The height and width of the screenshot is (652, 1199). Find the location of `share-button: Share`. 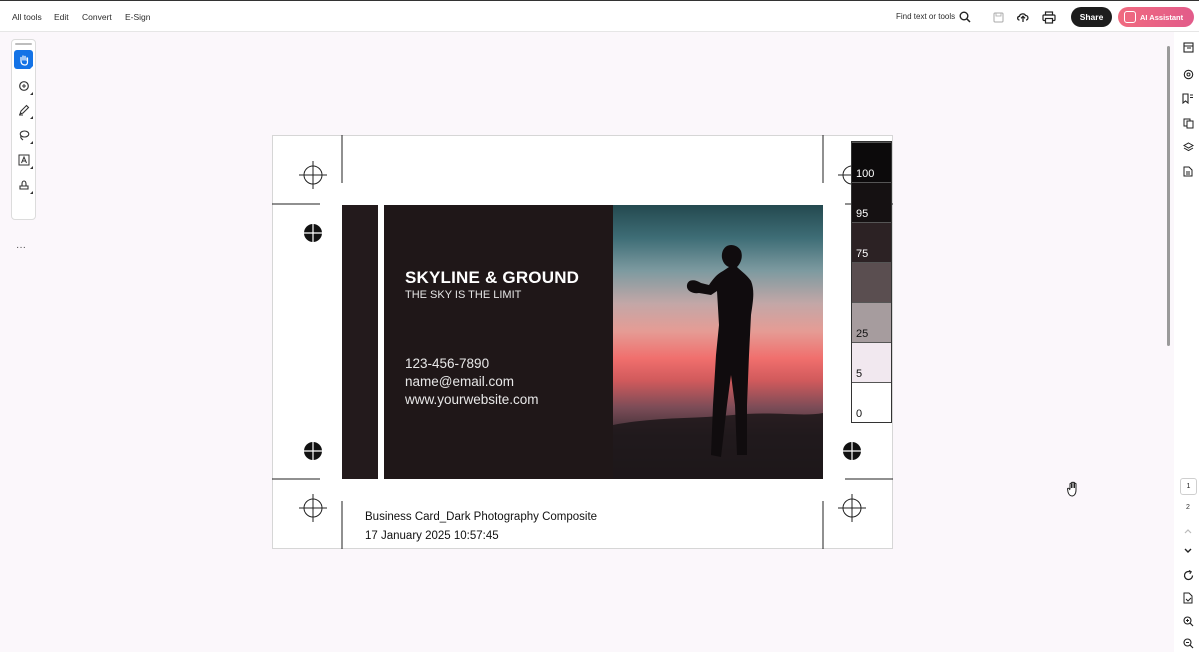

share-button: Share is located at coordinates (1091, 17).